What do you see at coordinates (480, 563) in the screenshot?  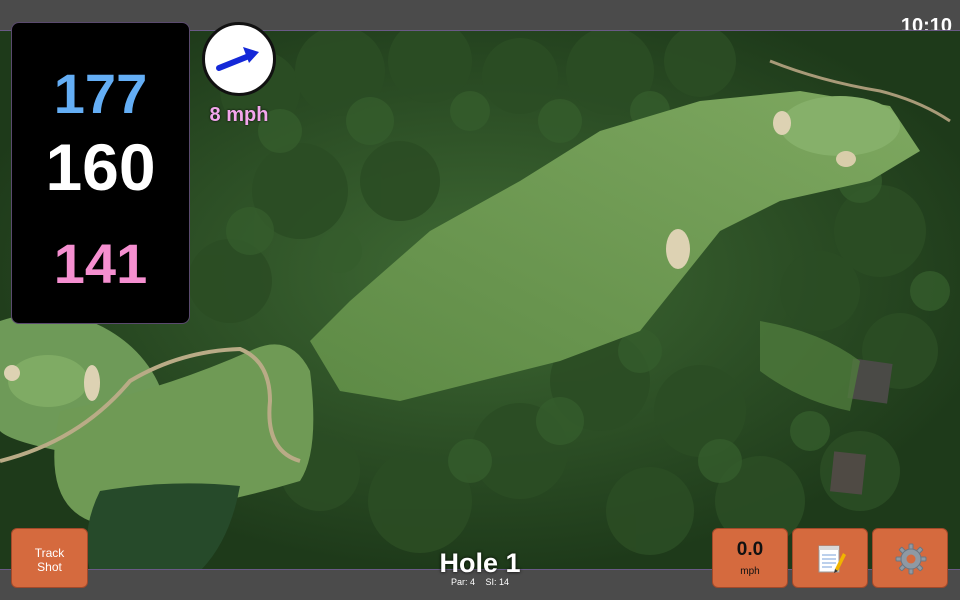 I see `hole-title: Hole 1` at bounding box center [480, 563].